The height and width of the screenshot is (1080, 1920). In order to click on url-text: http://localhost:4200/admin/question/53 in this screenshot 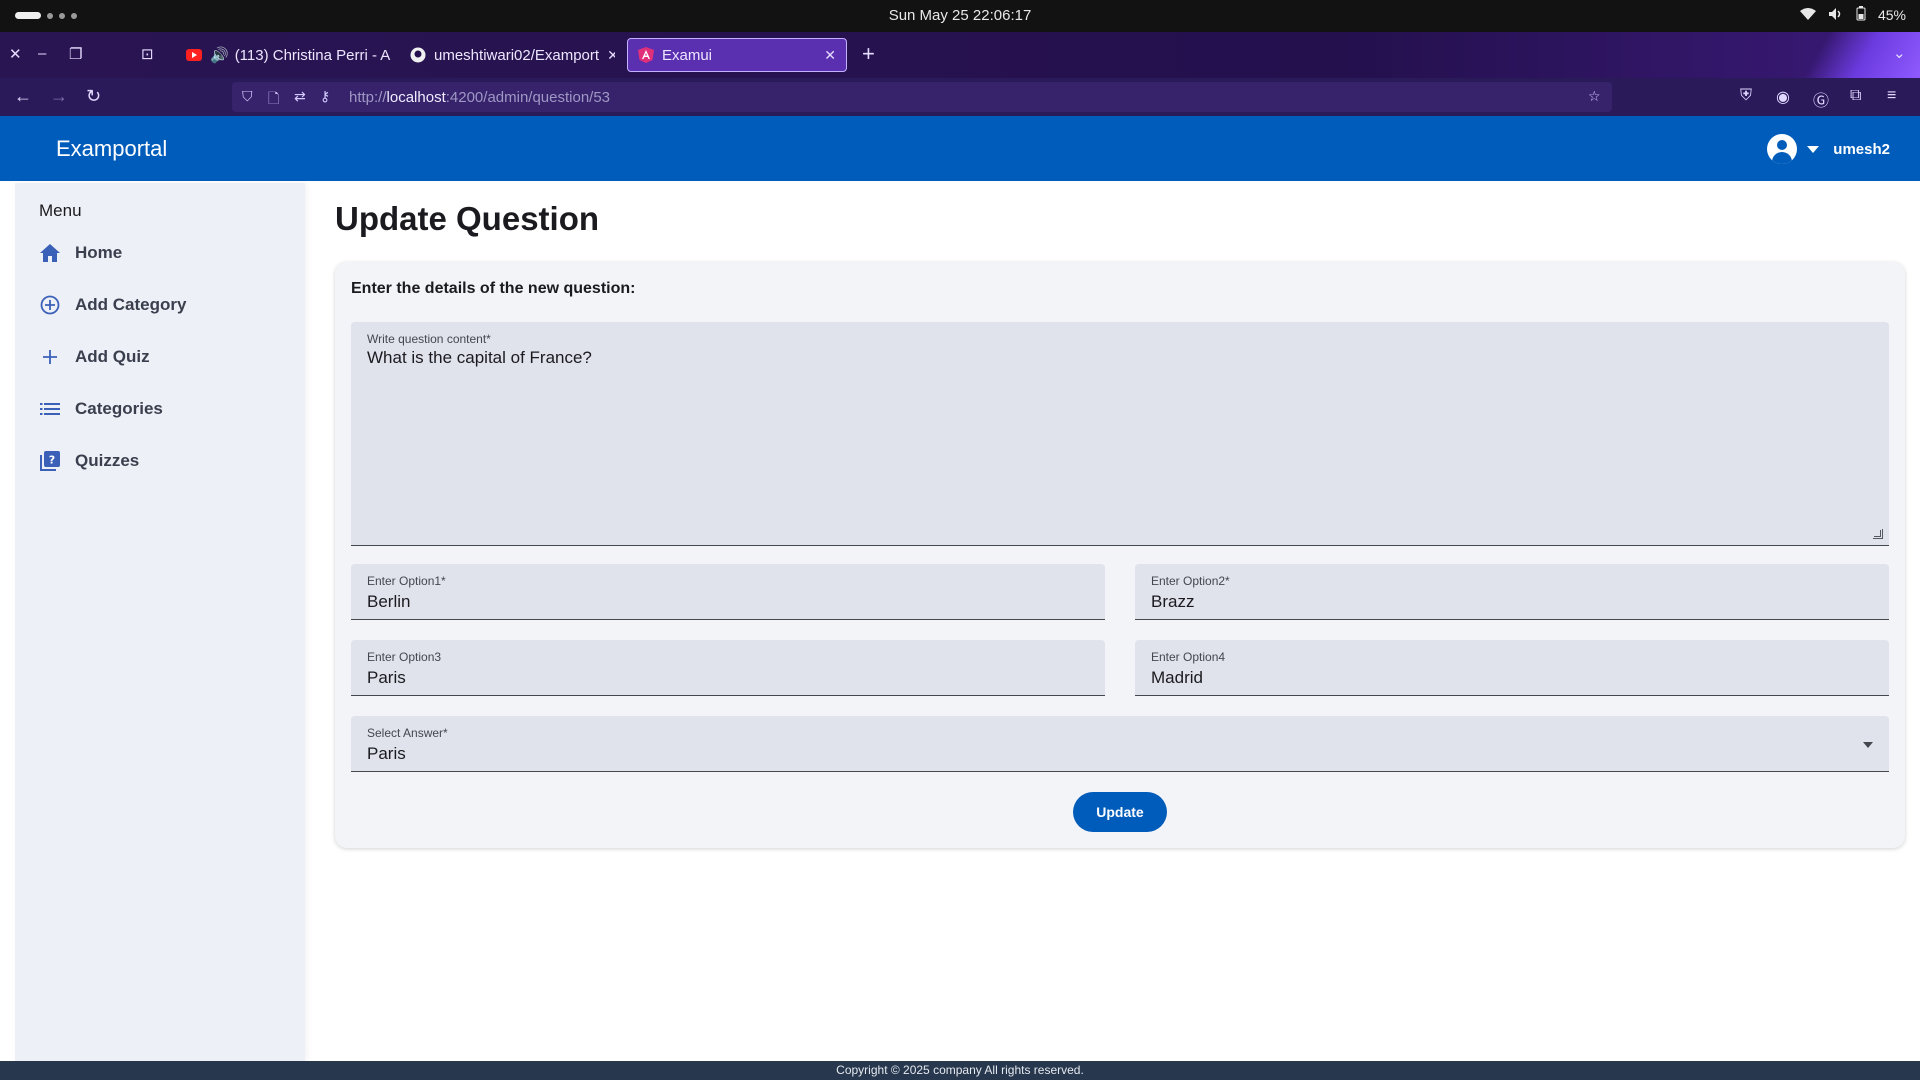, I will do `click(479, 97)`.